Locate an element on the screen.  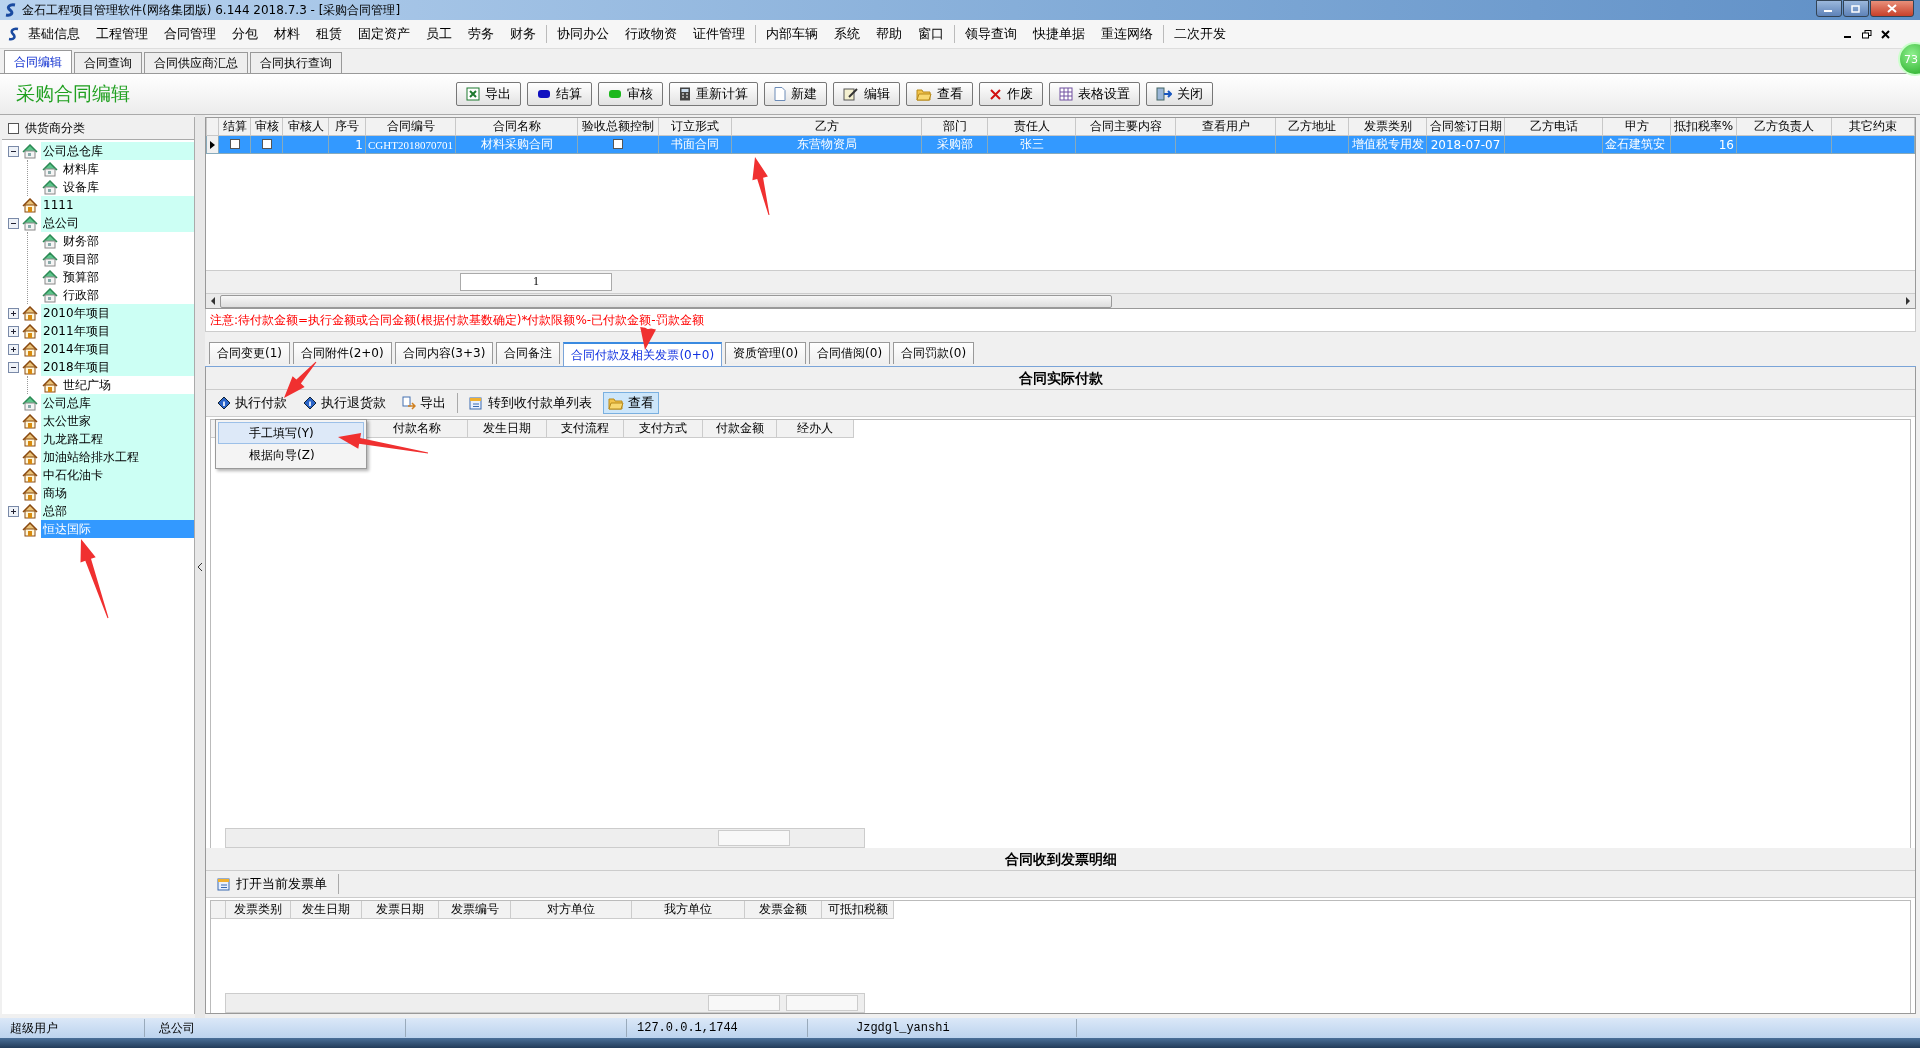
toolbar-button: 表格设置 is located at coordinates (1094, 94).